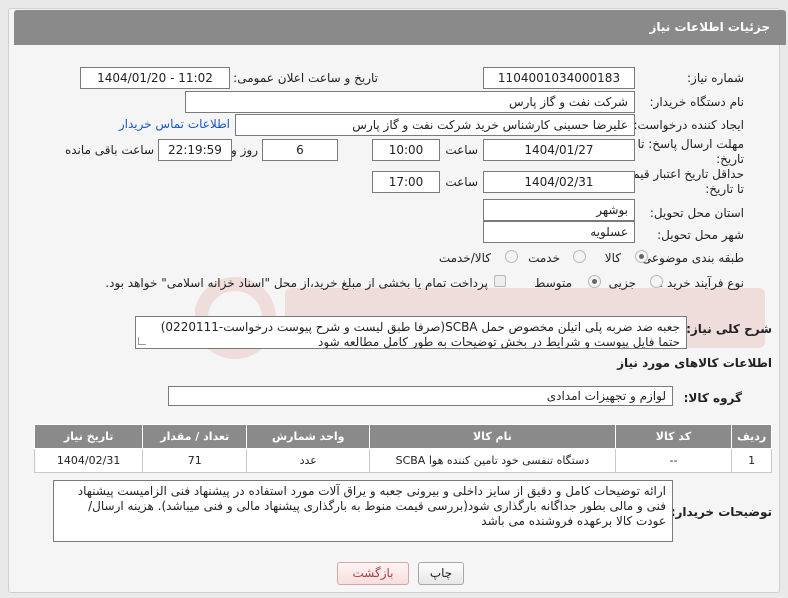 The height and width of the screenshot is (598, 788). I want to click on process-option-medium: متوسط, so click(553, 283).